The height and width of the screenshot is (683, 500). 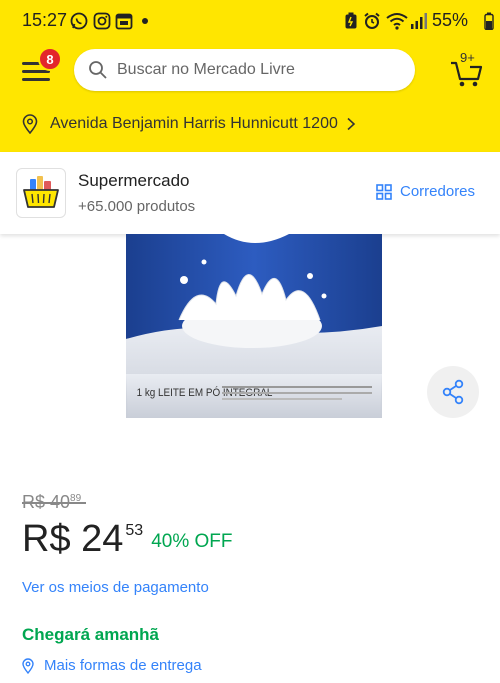 I want to click on store-product-count: +65.000 produtos, so click(x=137, y=206).